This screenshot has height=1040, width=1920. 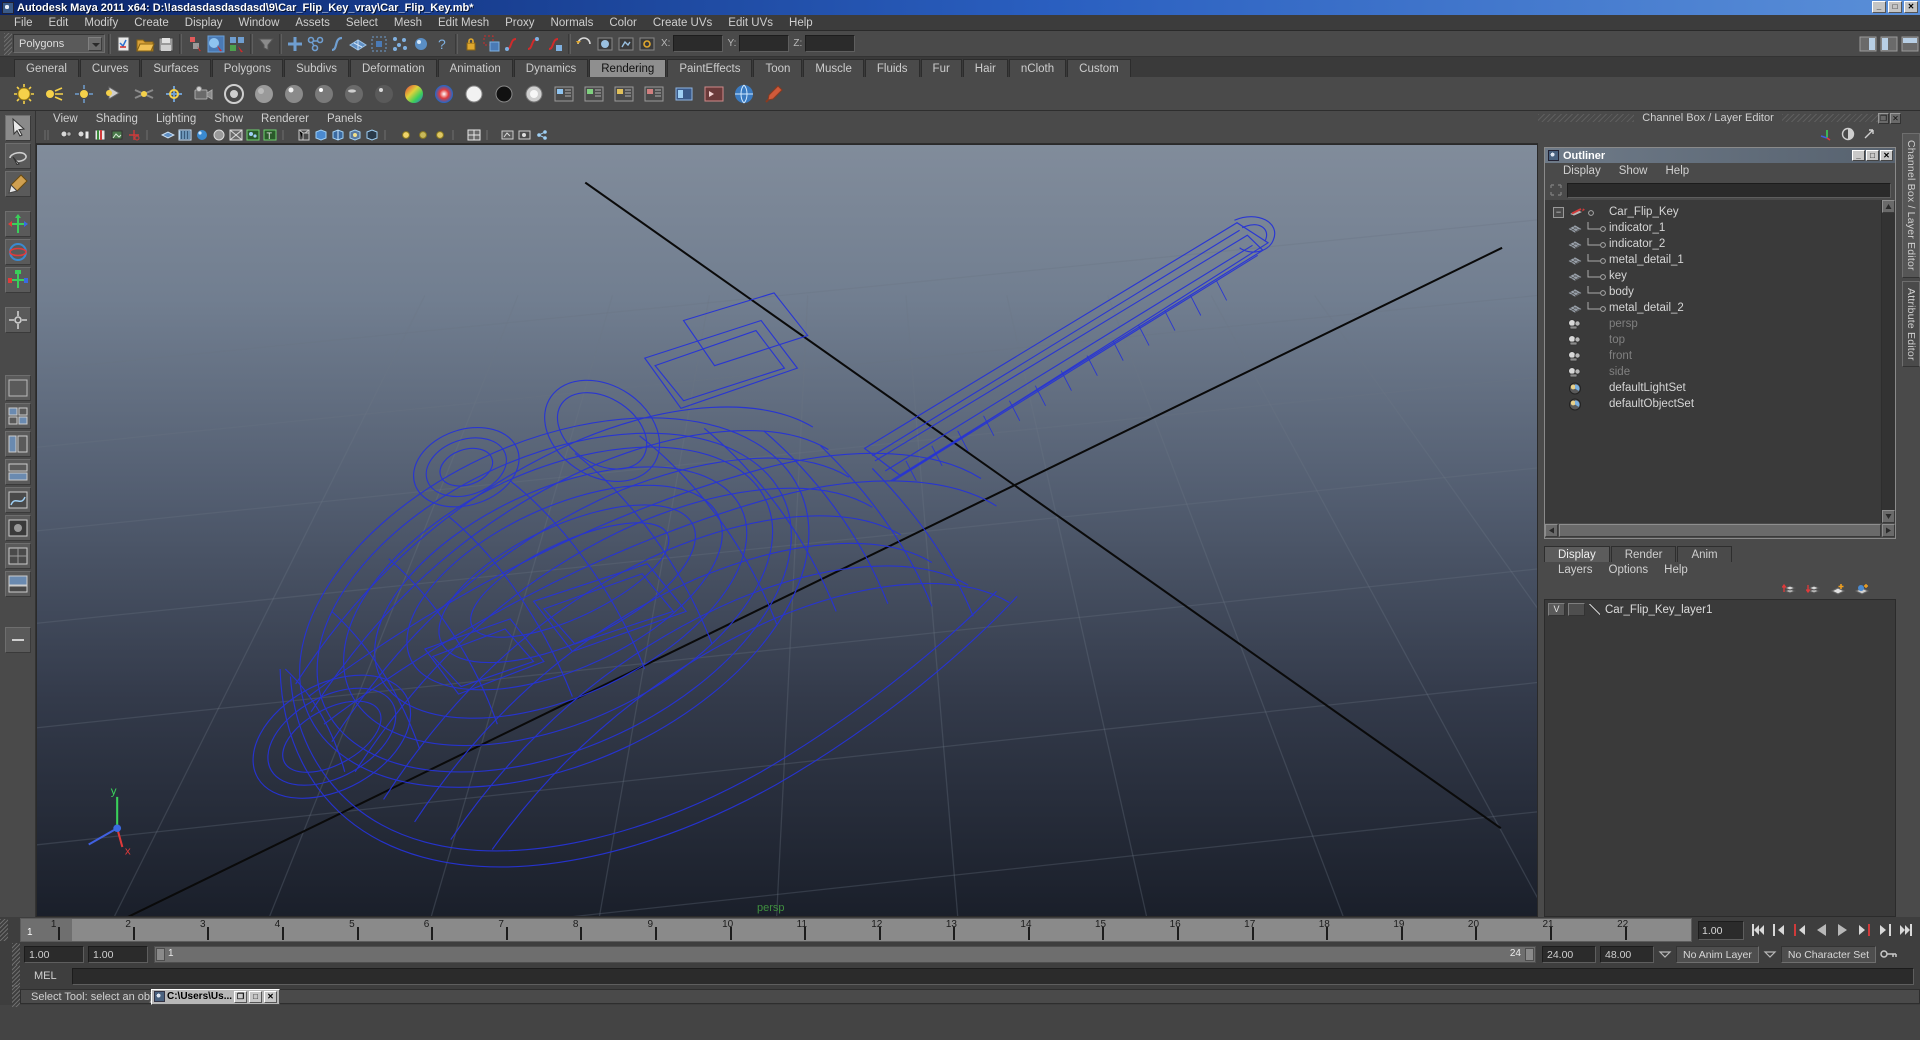 What do you see at coordinates (17, 500) in the screenshot?
I see `layout-graph-editor-button` at bounding box center [17, 500].